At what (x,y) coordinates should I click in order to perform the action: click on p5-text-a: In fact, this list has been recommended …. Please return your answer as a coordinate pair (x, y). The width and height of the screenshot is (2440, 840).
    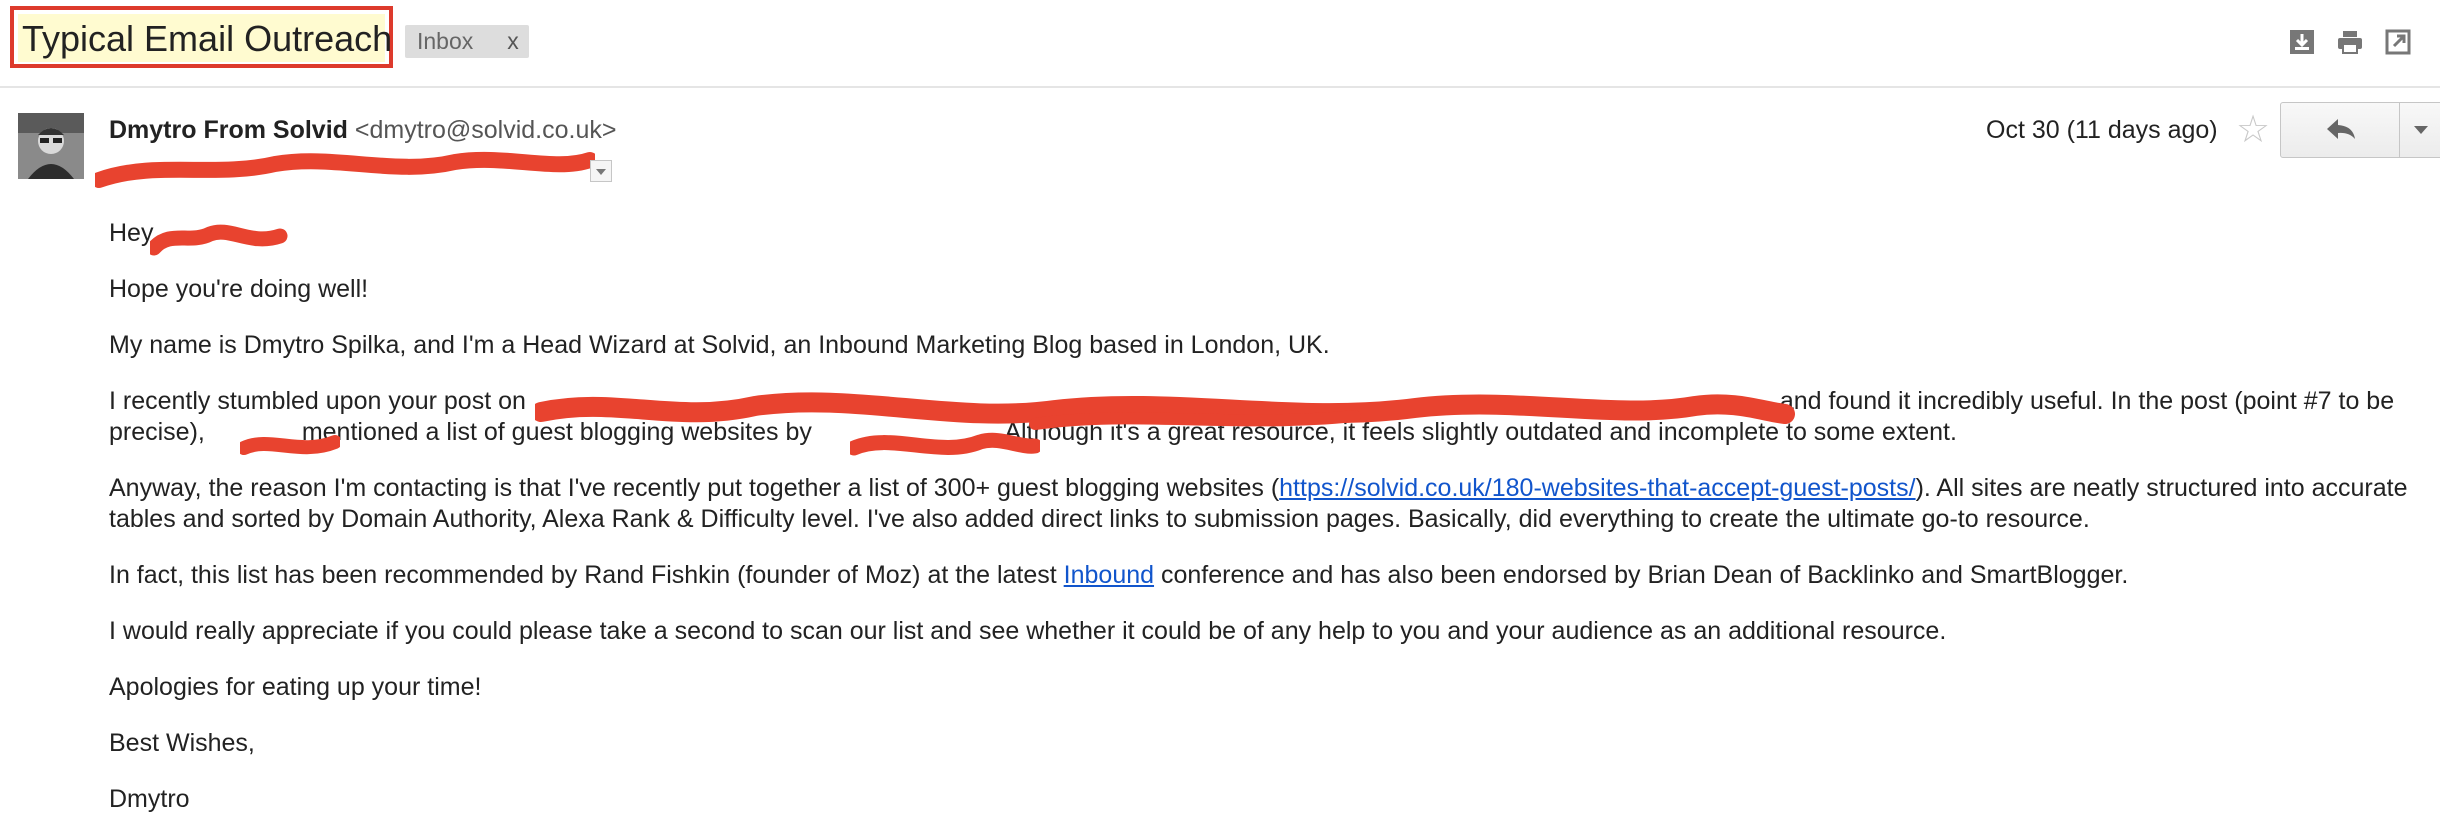
    Looking at the image, I should click on (583, 575).